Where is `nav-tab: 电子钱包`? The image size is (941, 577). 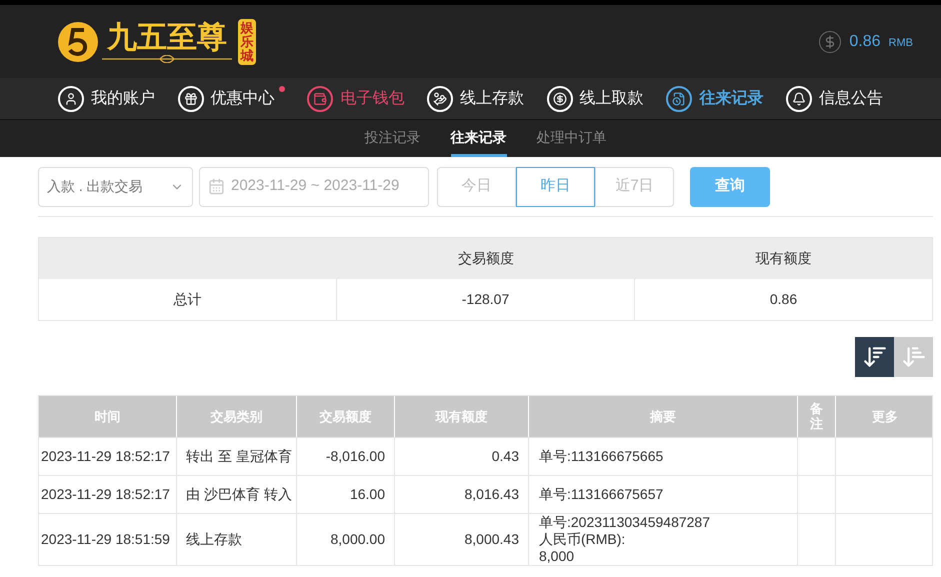
nav-tab: 电子钱包 is located at coordinates (355, 99).